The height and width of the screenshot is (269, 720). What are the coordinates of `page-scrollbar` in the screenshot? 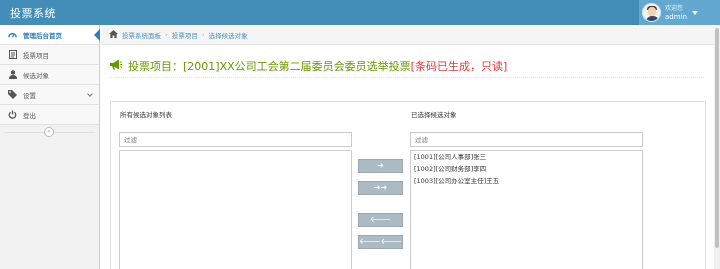 It's located at (717, 147).